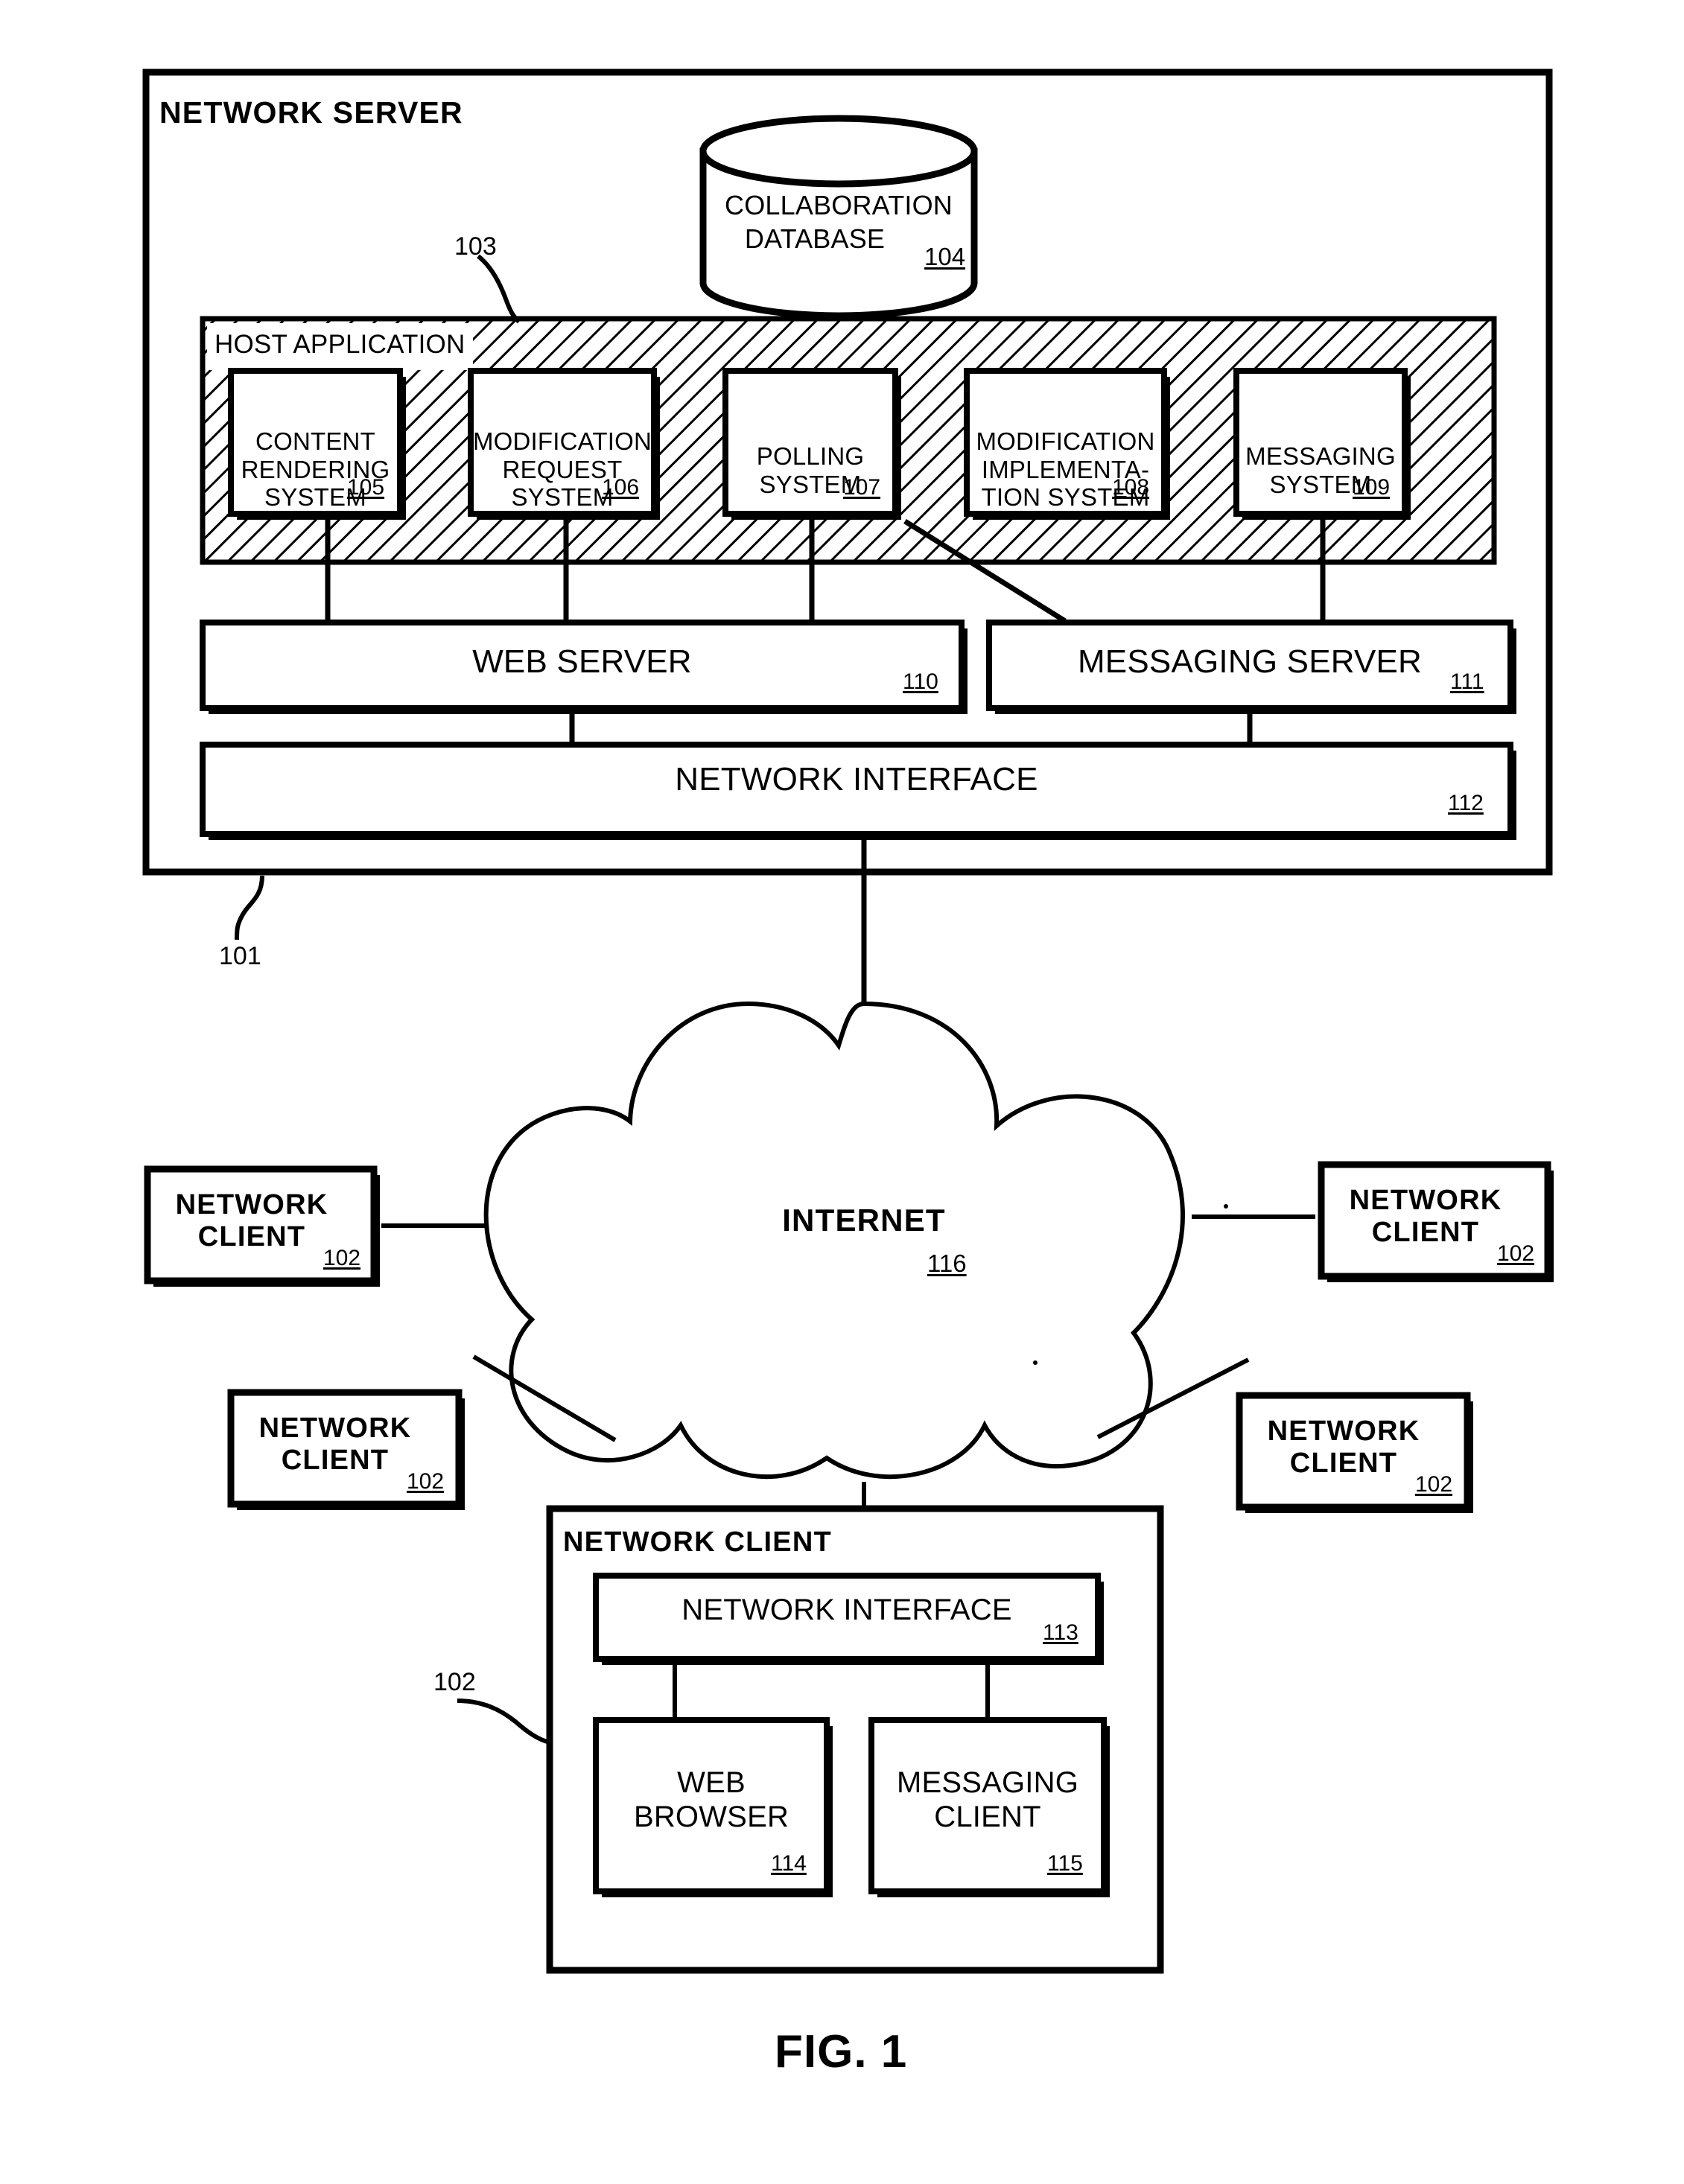  Describe the element at coordinates (1372, 487) in the screenshot. I see `system-ref-109: 109` at that location.